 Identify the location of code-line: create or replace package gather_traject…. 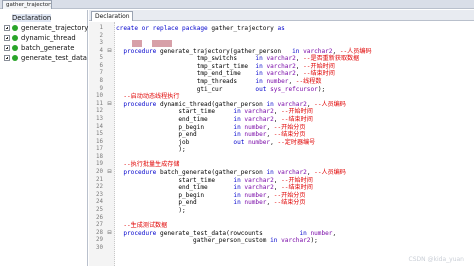
(200, 28).